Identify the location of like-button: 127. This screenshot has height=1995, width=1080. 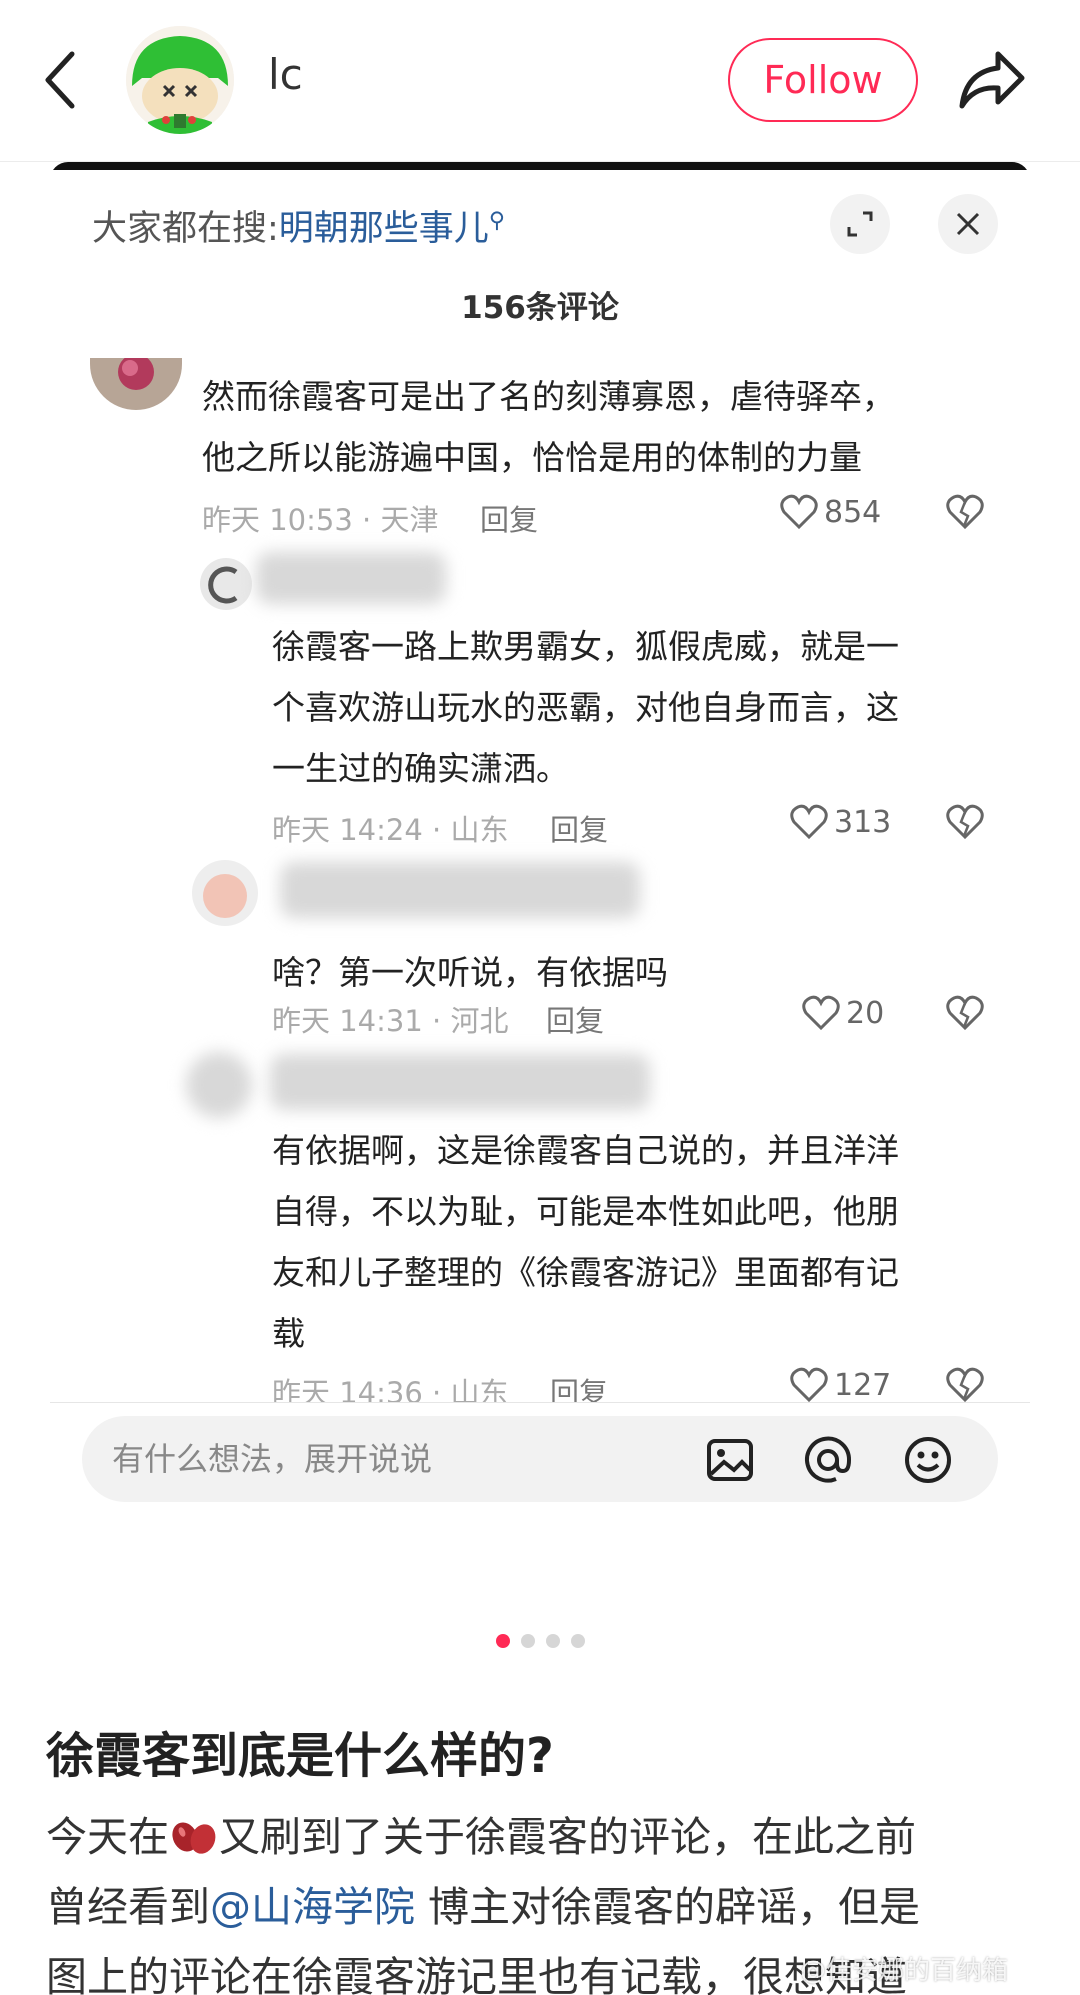
(840, 1385).